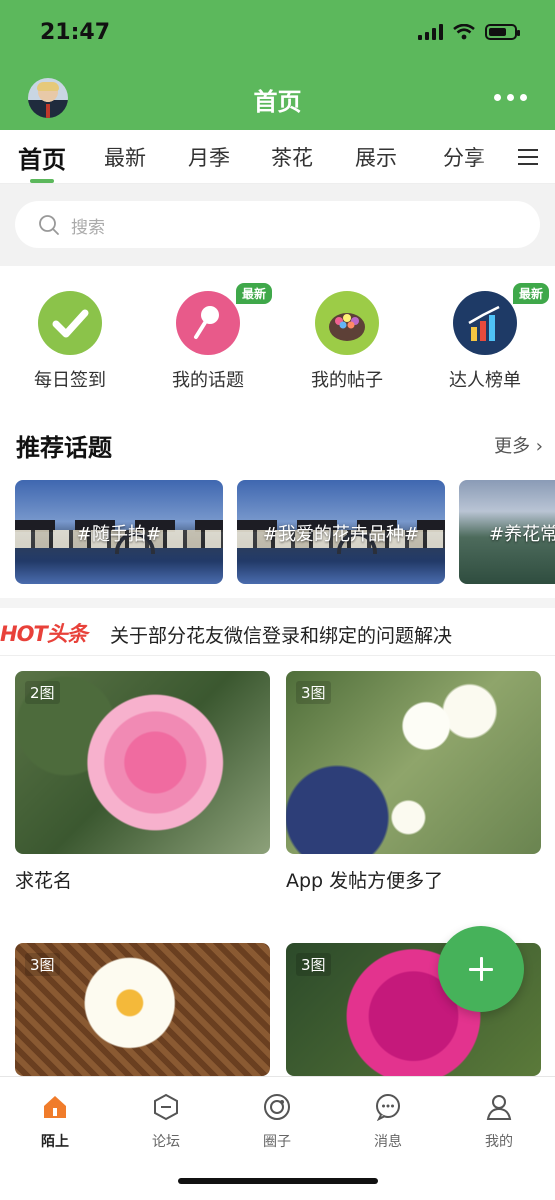 The width and height of the screenshot is (555, 1200). Describe the element at coordinates (166, 1122) in the screenshot. I see `nav-item-forum: 论坛` at that location.